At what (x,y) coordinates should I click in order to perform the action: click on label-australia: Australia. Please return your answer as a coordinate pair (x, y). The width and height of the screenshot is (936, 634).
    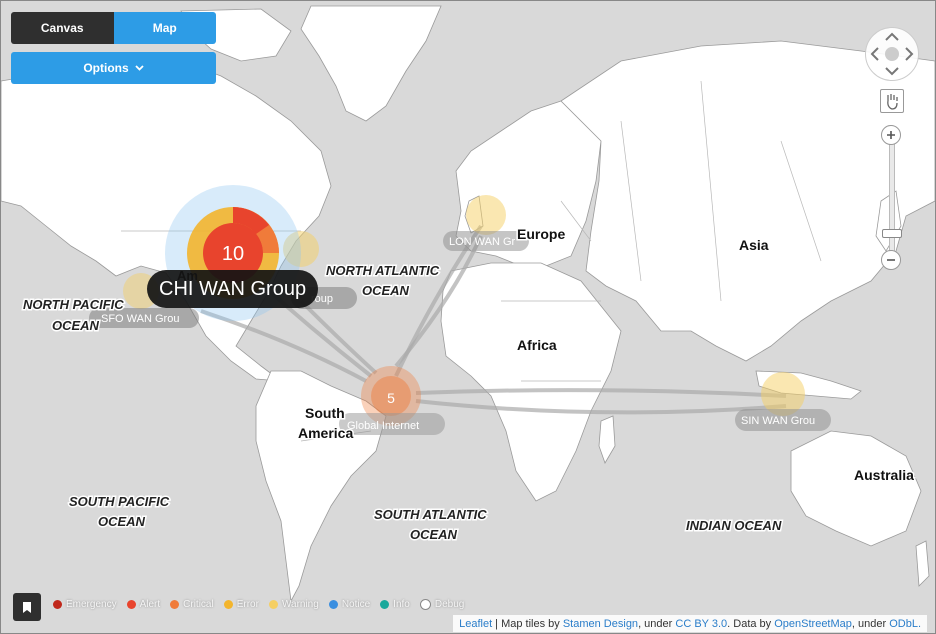
    Looking at the image, I should click on (884, 475).